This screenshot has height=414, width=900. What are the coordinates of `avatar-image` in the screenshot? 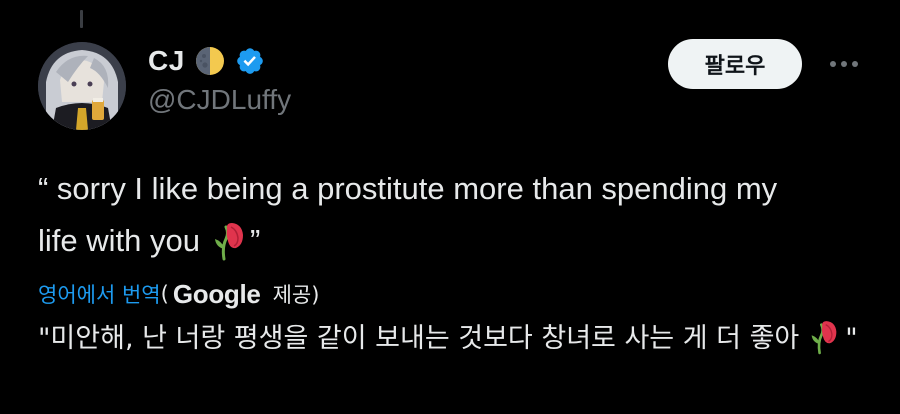 It's located at (82, 86).